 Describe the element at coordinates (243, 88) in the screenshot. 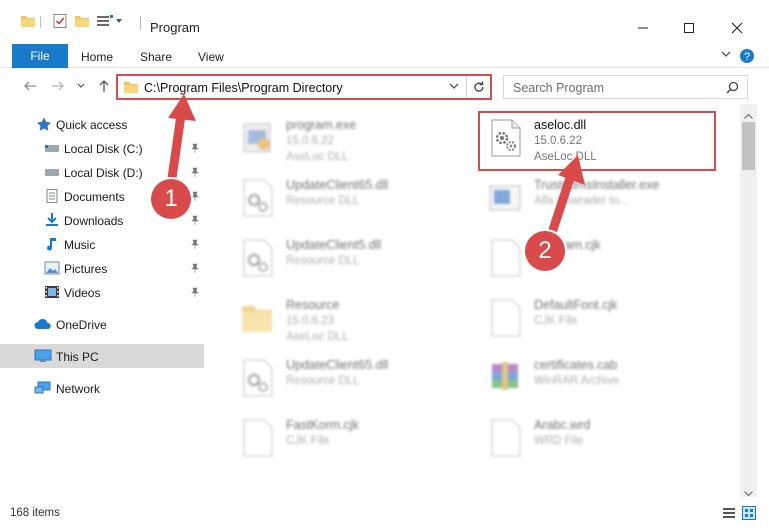

I see `address-path: C:\Program Files\Program Directory` at that location.